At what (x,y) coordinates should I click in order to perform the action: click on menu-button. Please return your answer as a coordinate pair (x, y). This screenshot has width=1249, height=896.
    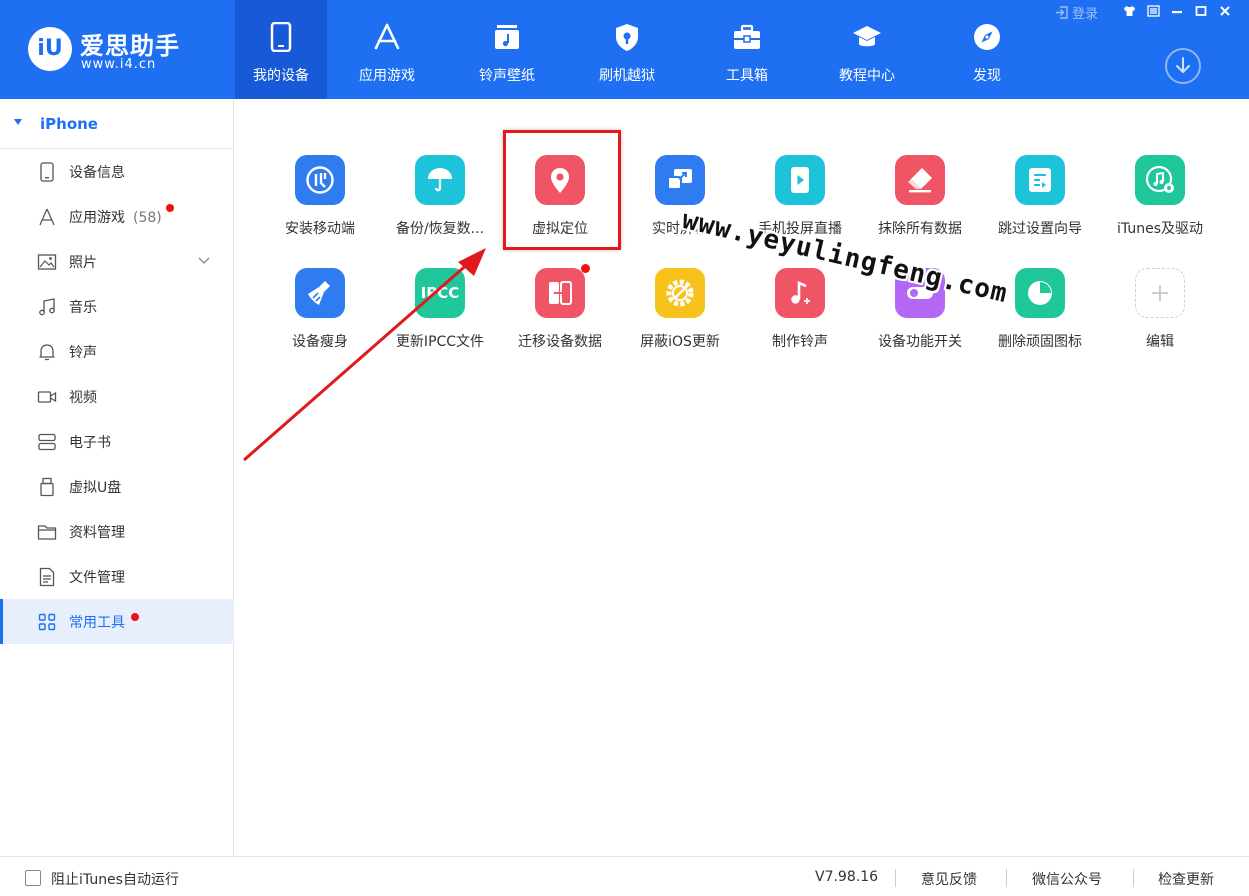
    Looking at the image, I should click on (1153, 11).